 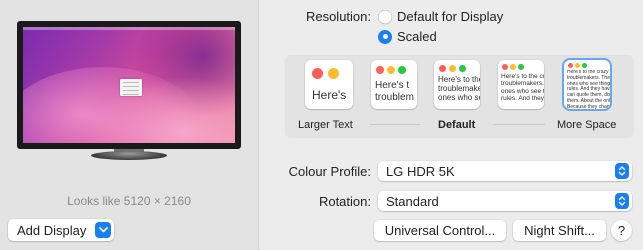 I want to click on scale-label-larger-text: Larger Text, so click(x=325, y=125).